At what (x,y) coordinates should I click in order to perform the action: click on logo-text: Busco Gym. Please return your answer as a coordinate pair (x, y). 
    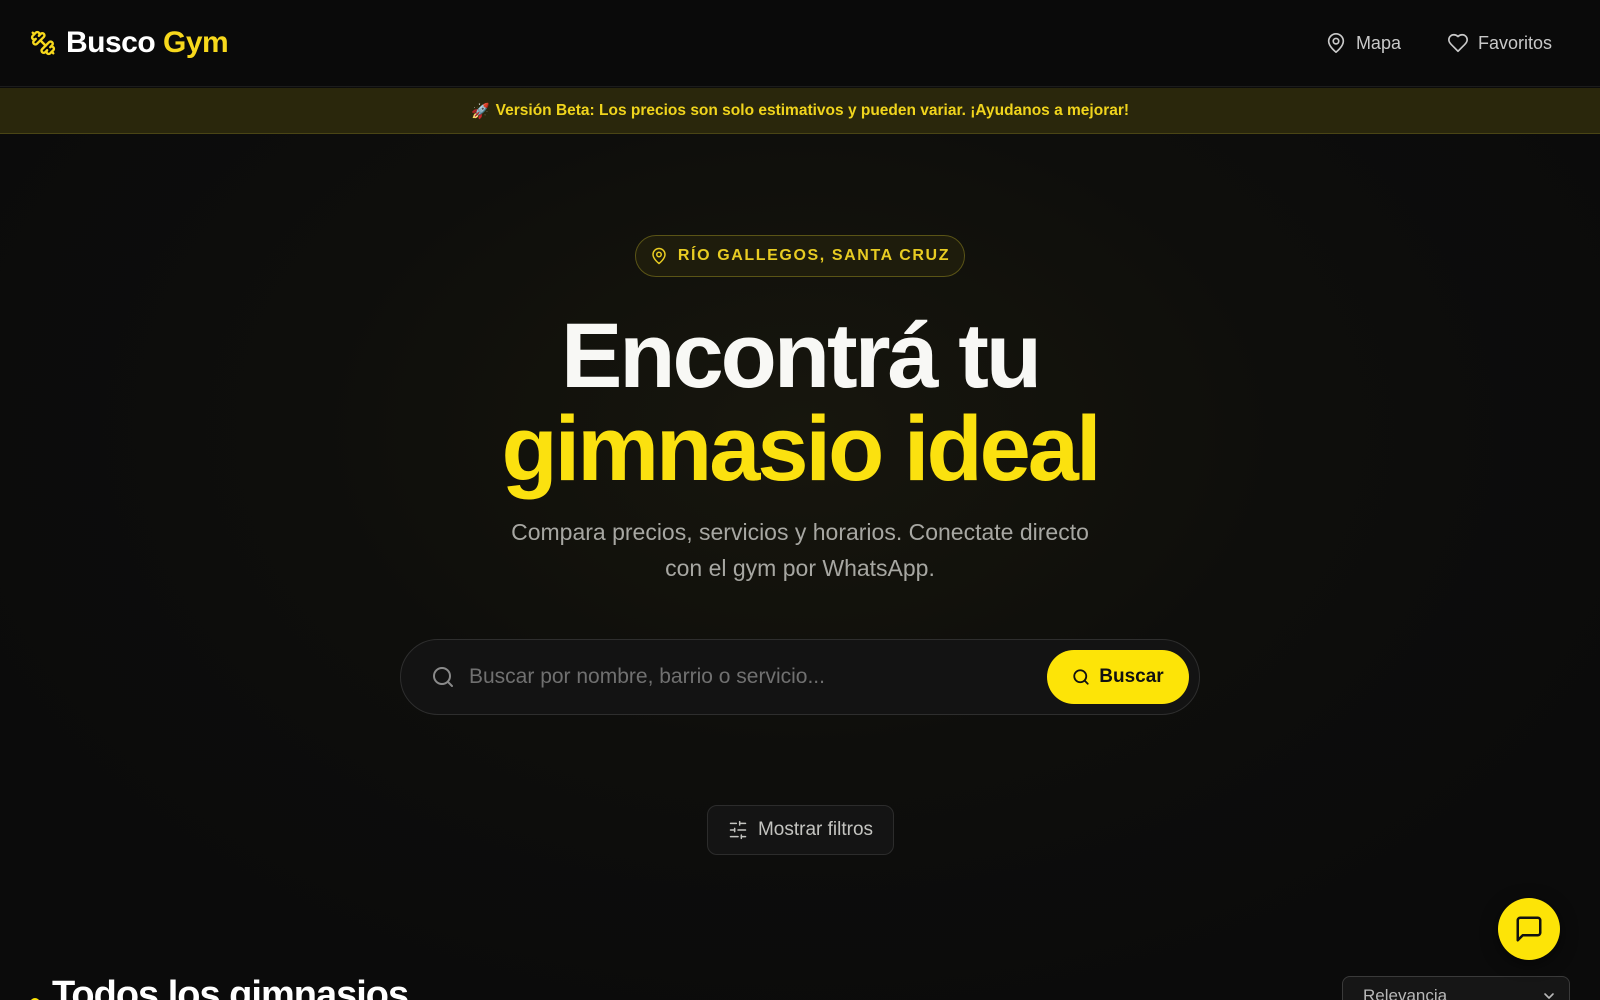
    Looking at the image, I should click on (147, 42).